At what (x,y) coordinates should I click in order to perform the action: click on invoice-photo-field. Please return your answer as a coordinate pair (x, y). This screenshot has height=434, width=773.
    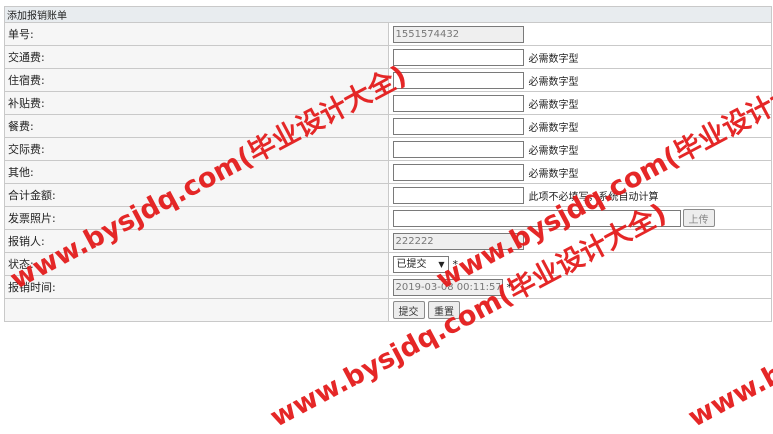
    Looking at the image, I should click on (536, 218).